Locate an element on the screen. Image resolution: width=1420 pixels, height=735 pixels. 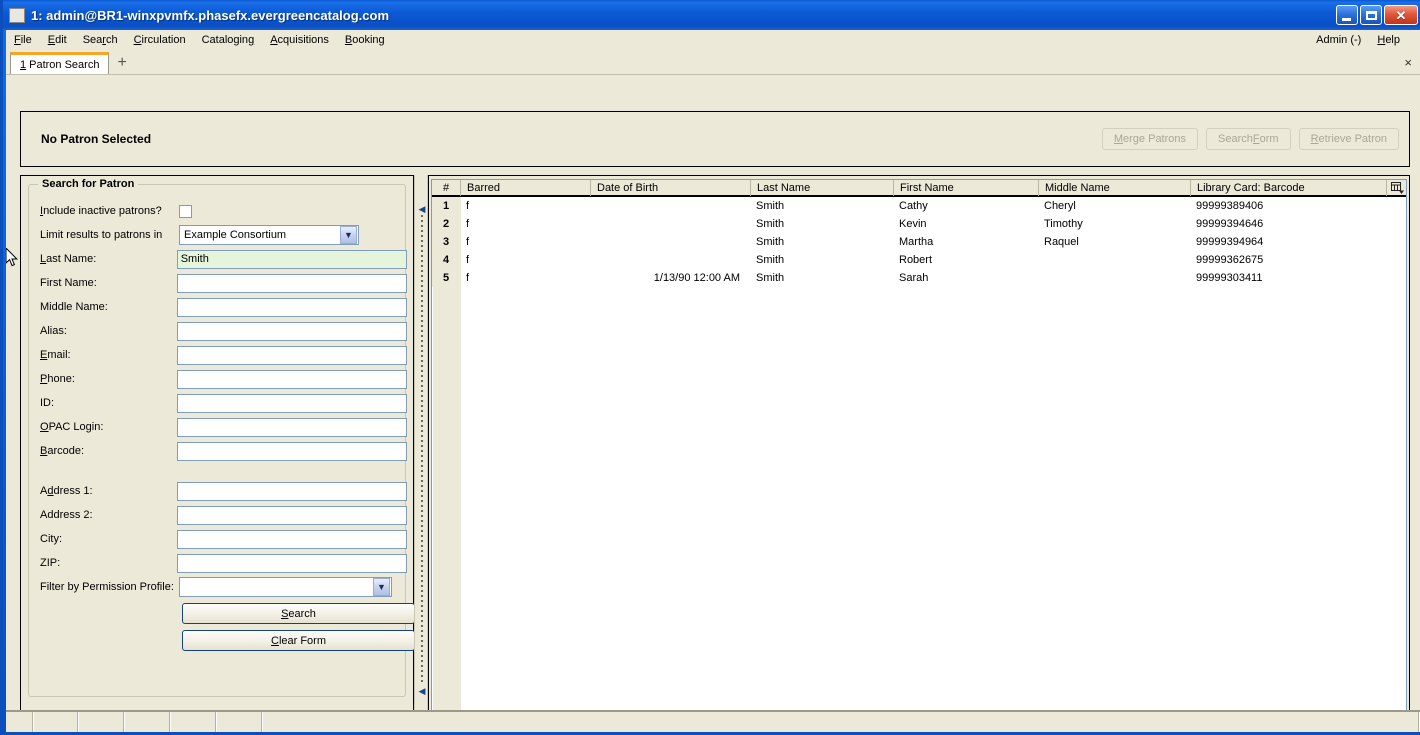
column-header-barred: Barred is located at coordinates (525, 188).